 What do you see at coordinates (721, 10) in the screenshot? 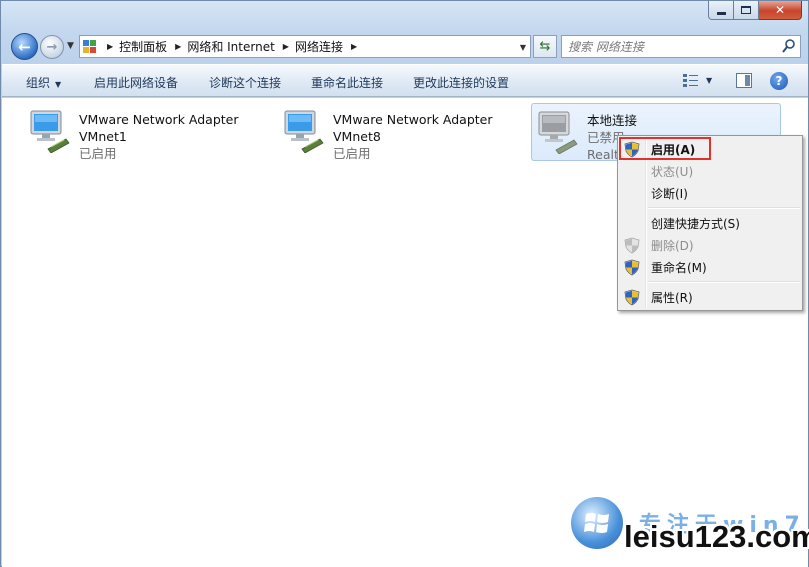
I see `minimize-button` at bounding box center [721, 10].